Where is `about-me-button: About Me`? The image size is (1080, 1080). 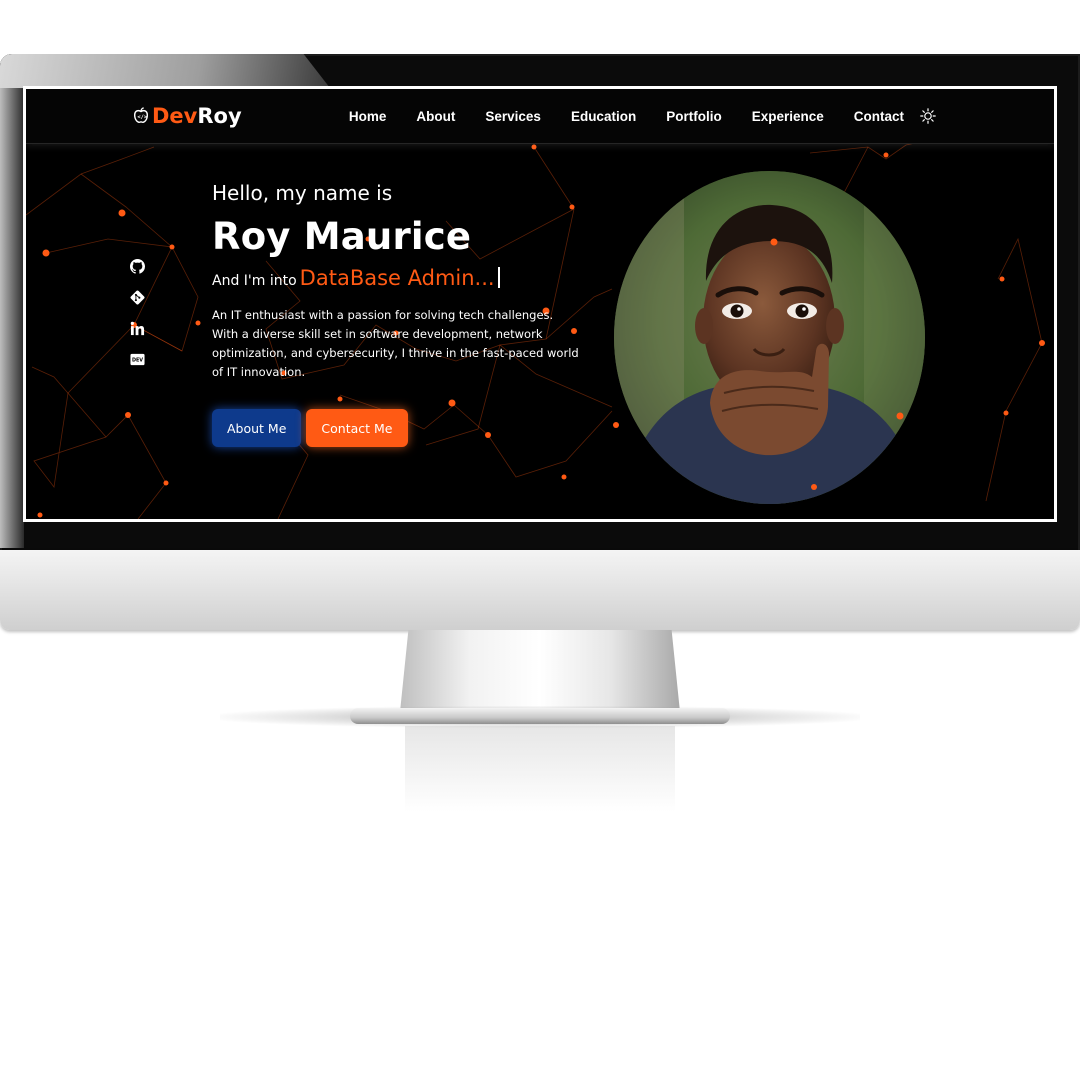
about-me-button: About Me is located at coordinates (257, 428).